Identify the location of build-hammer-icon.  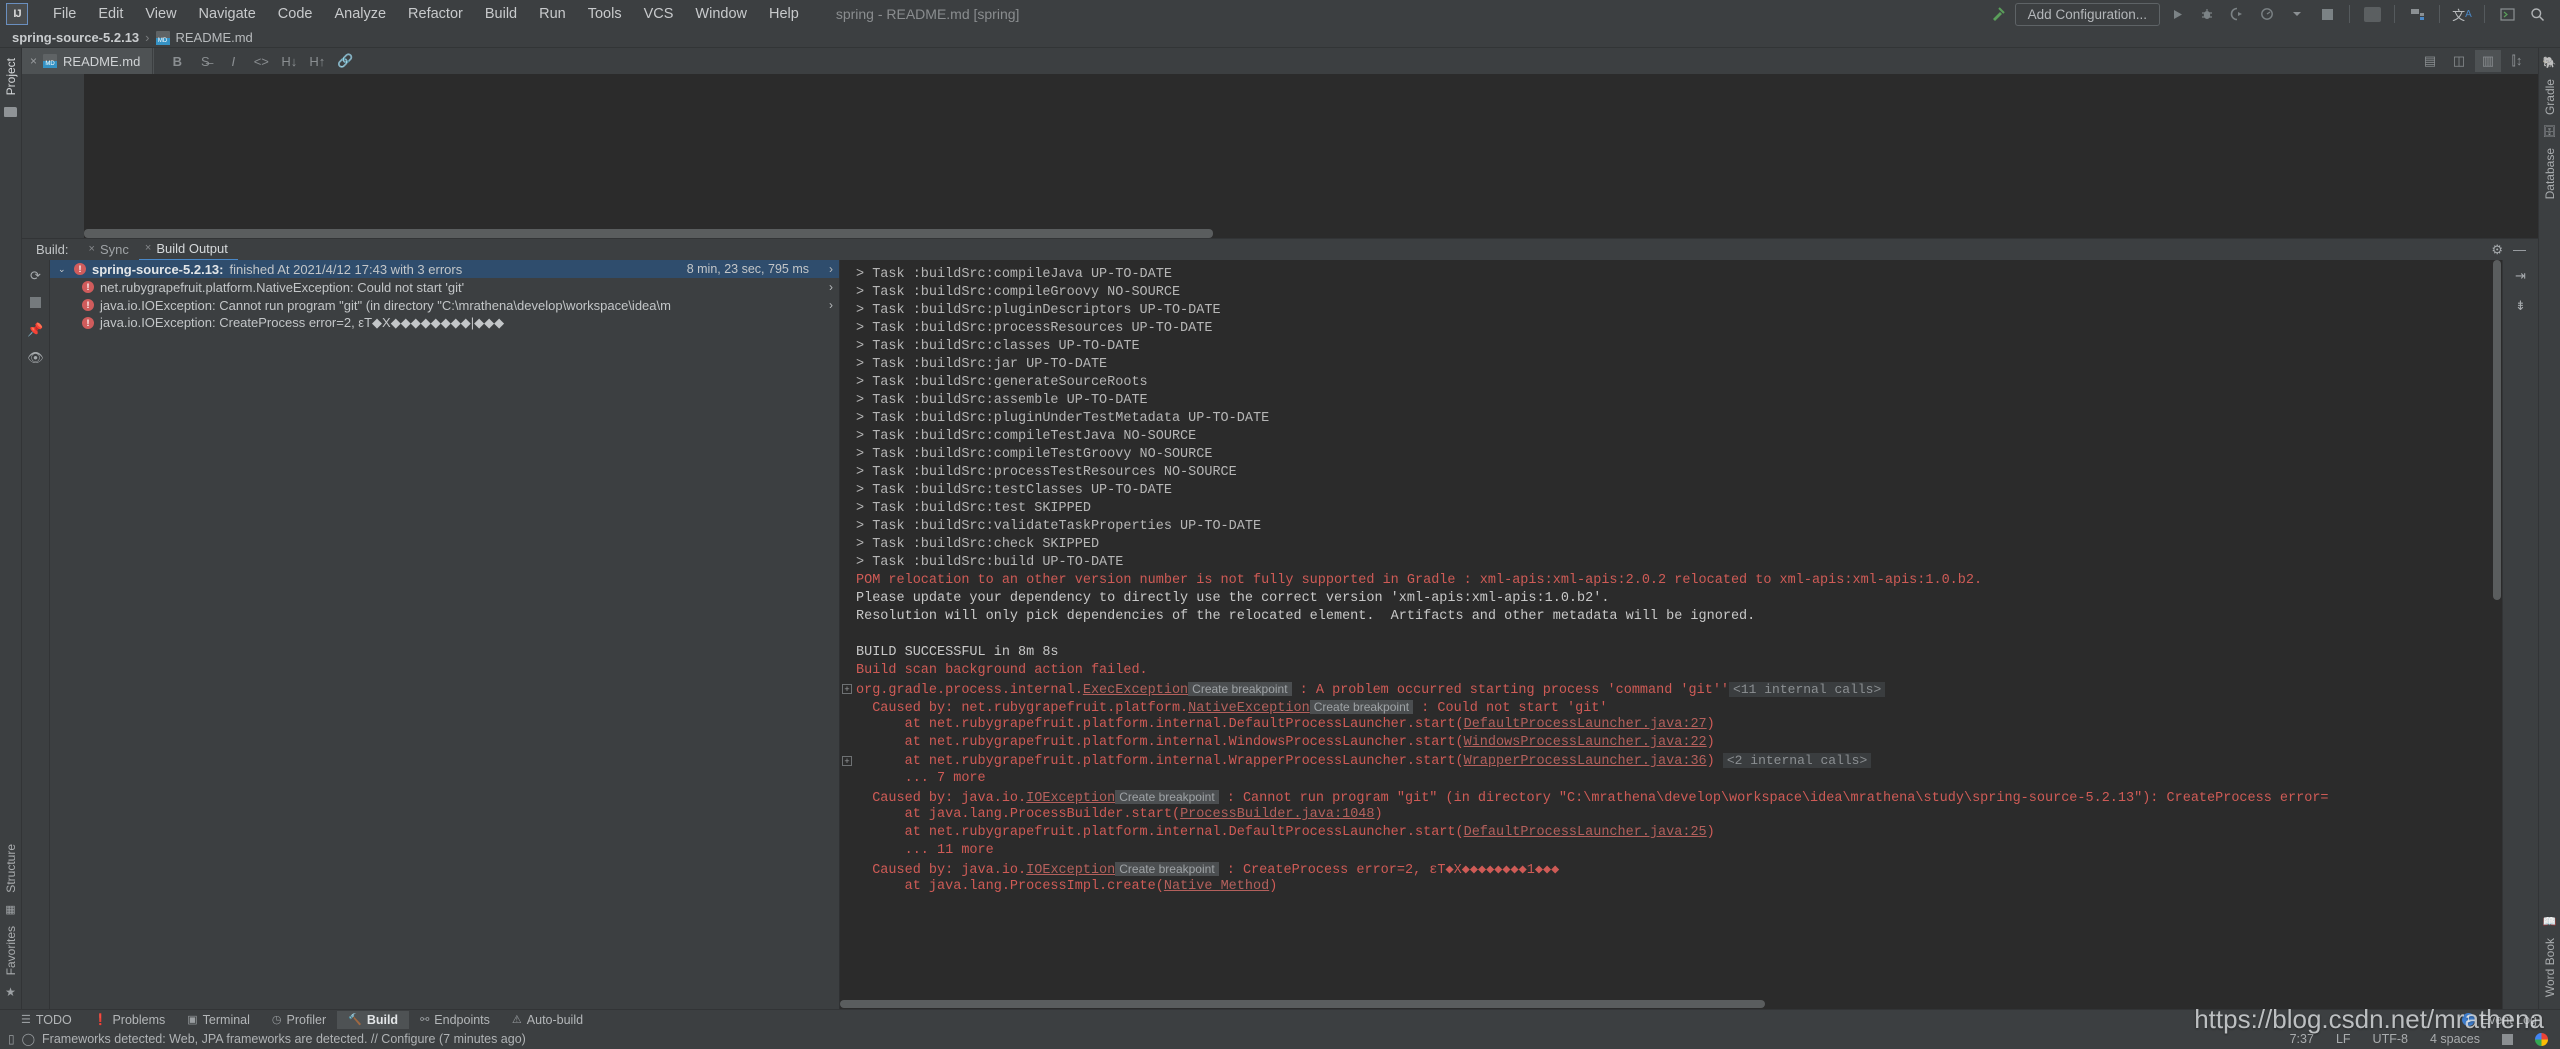
(1998, 14).